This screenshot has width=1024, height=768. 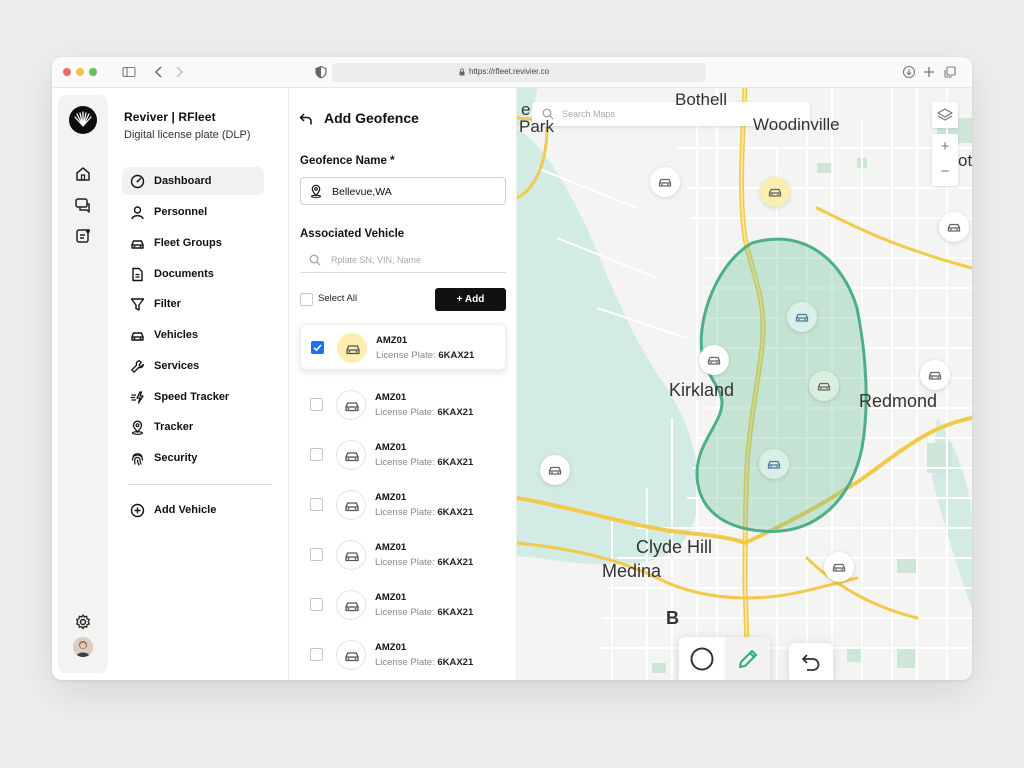 What do you see at coordinates (909, 72) in the screenshot?
I see `download-icon` at bounding box center [909, 72].